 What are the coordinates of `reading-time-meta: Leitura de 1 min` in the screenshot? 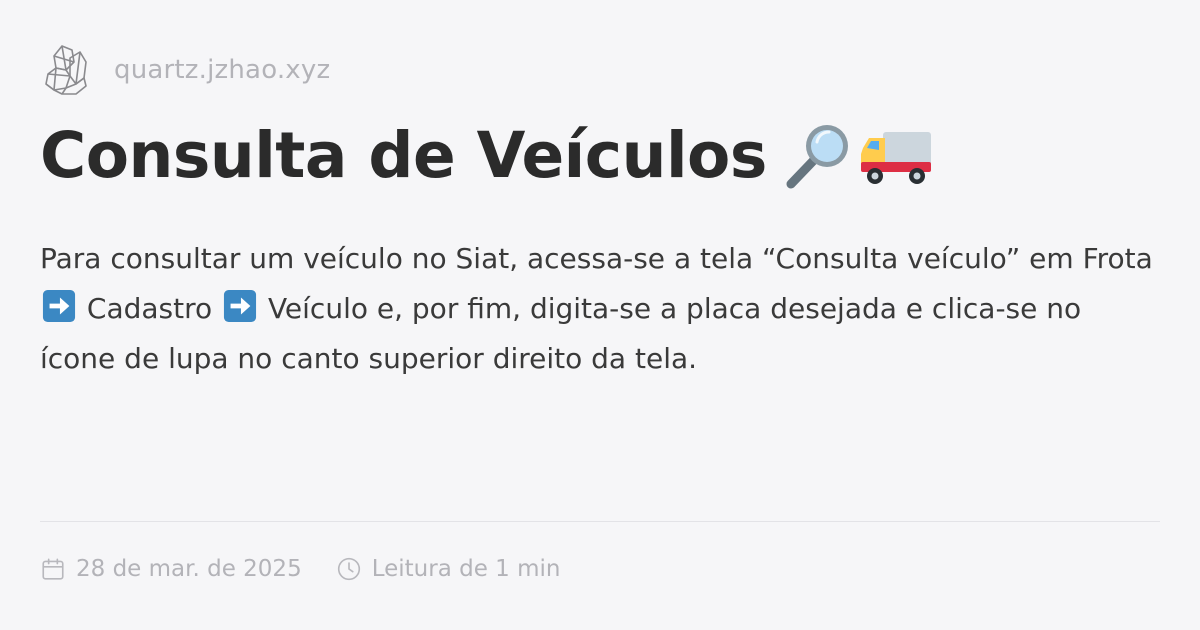 It's located at (448, 569).